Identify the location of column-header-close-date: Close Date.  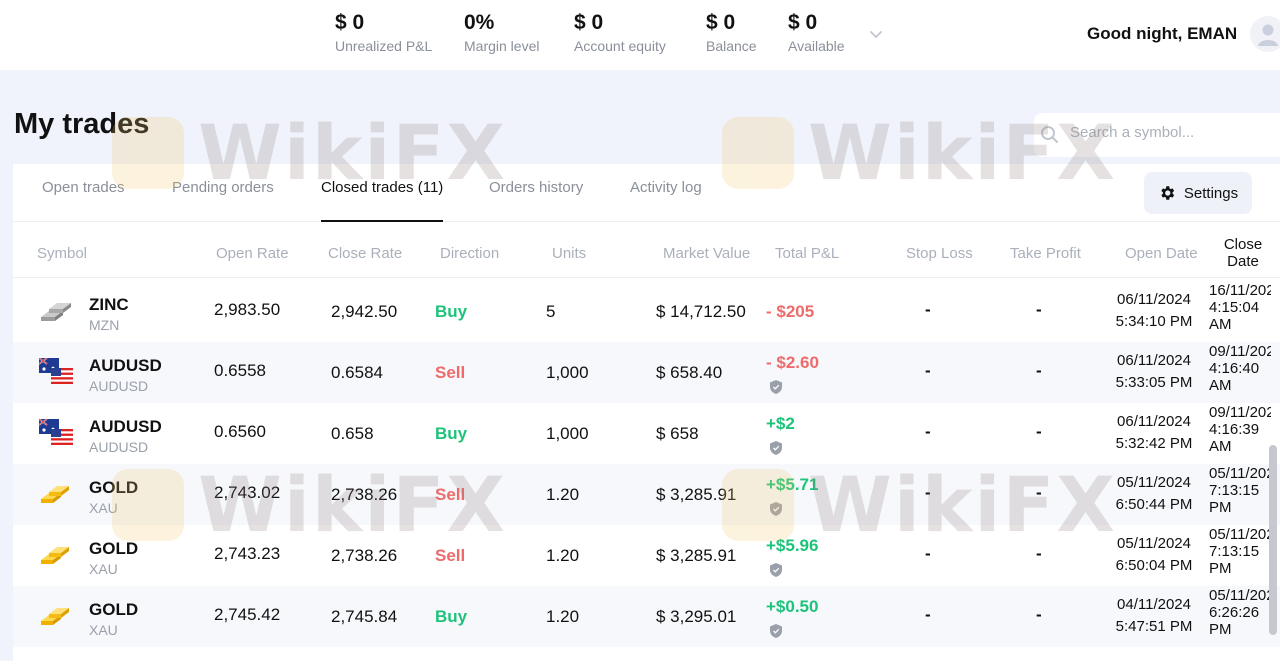
(1243, 253).